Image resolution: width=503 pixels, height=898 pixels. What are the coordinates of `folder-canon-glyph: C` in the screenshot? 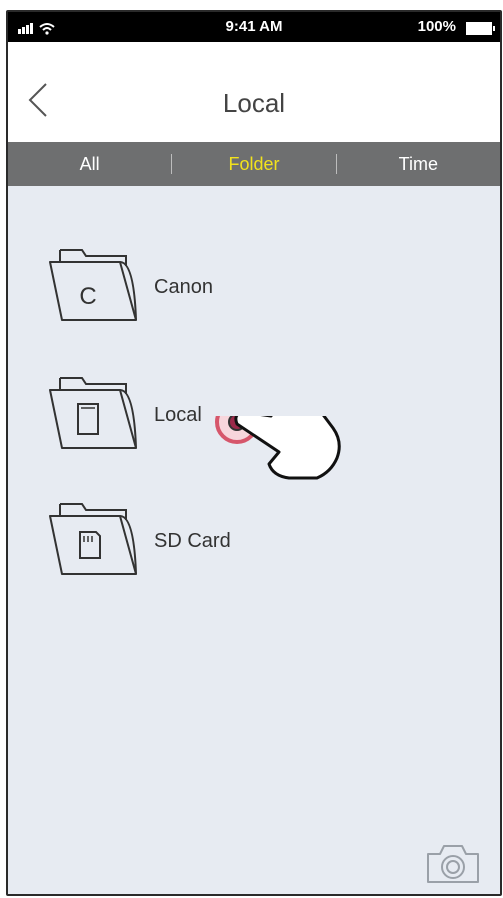 It's located at (87, 296).